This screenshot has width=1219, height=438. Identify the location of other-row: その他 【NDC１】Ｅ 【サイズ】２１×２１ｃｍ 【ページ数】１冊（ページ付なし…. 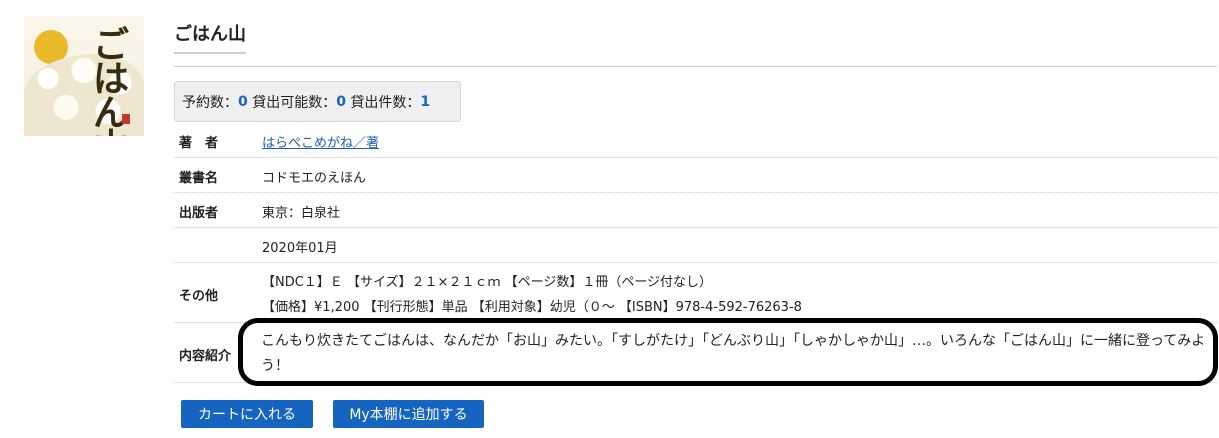
(695, 293).